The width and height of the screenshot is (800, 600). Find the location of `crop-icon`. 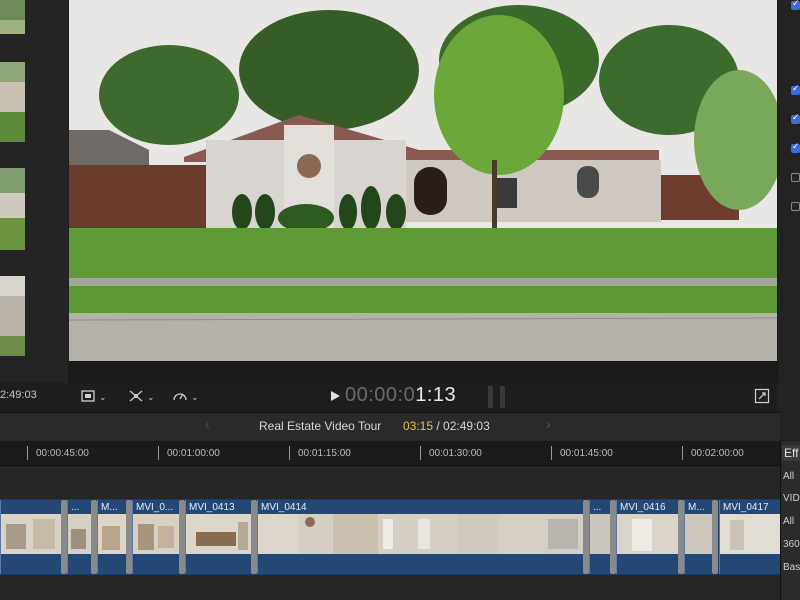

crop-icon is located at coordinates (88, 397).